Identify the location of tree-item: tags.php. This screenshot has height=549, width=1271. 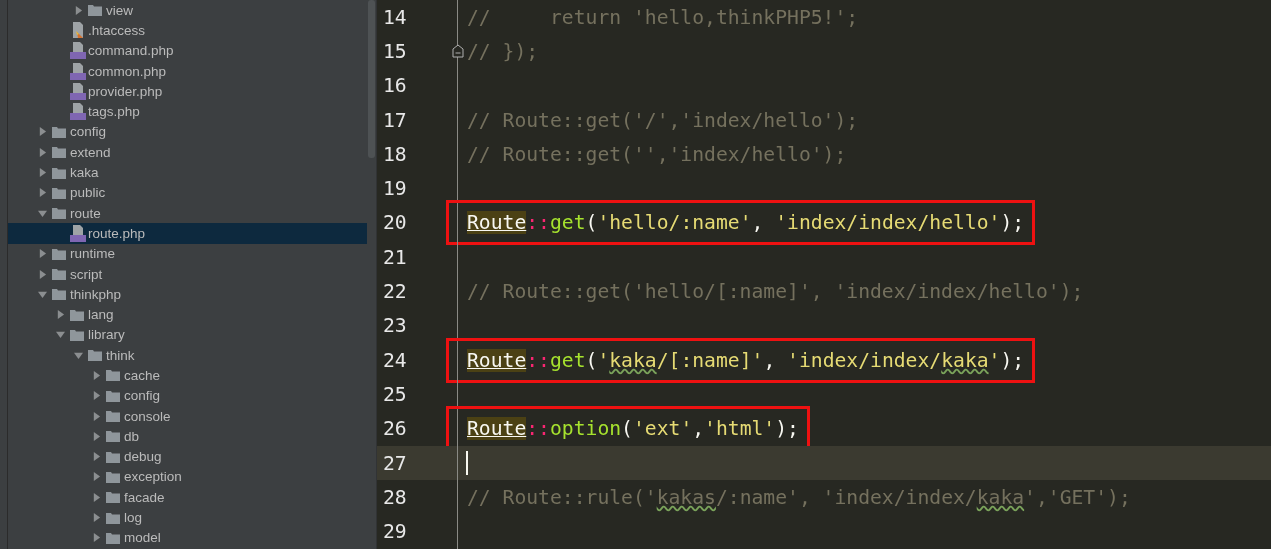
(188, 111).